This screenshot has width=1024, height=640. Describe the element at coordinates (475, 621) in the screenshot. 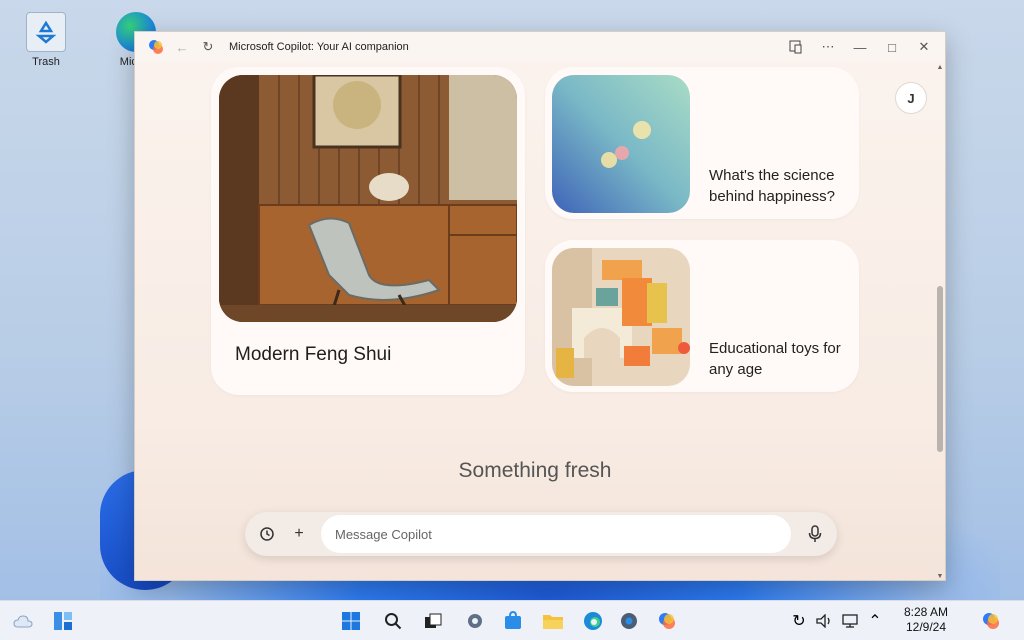

I see `settings-gear-icon` at that location.